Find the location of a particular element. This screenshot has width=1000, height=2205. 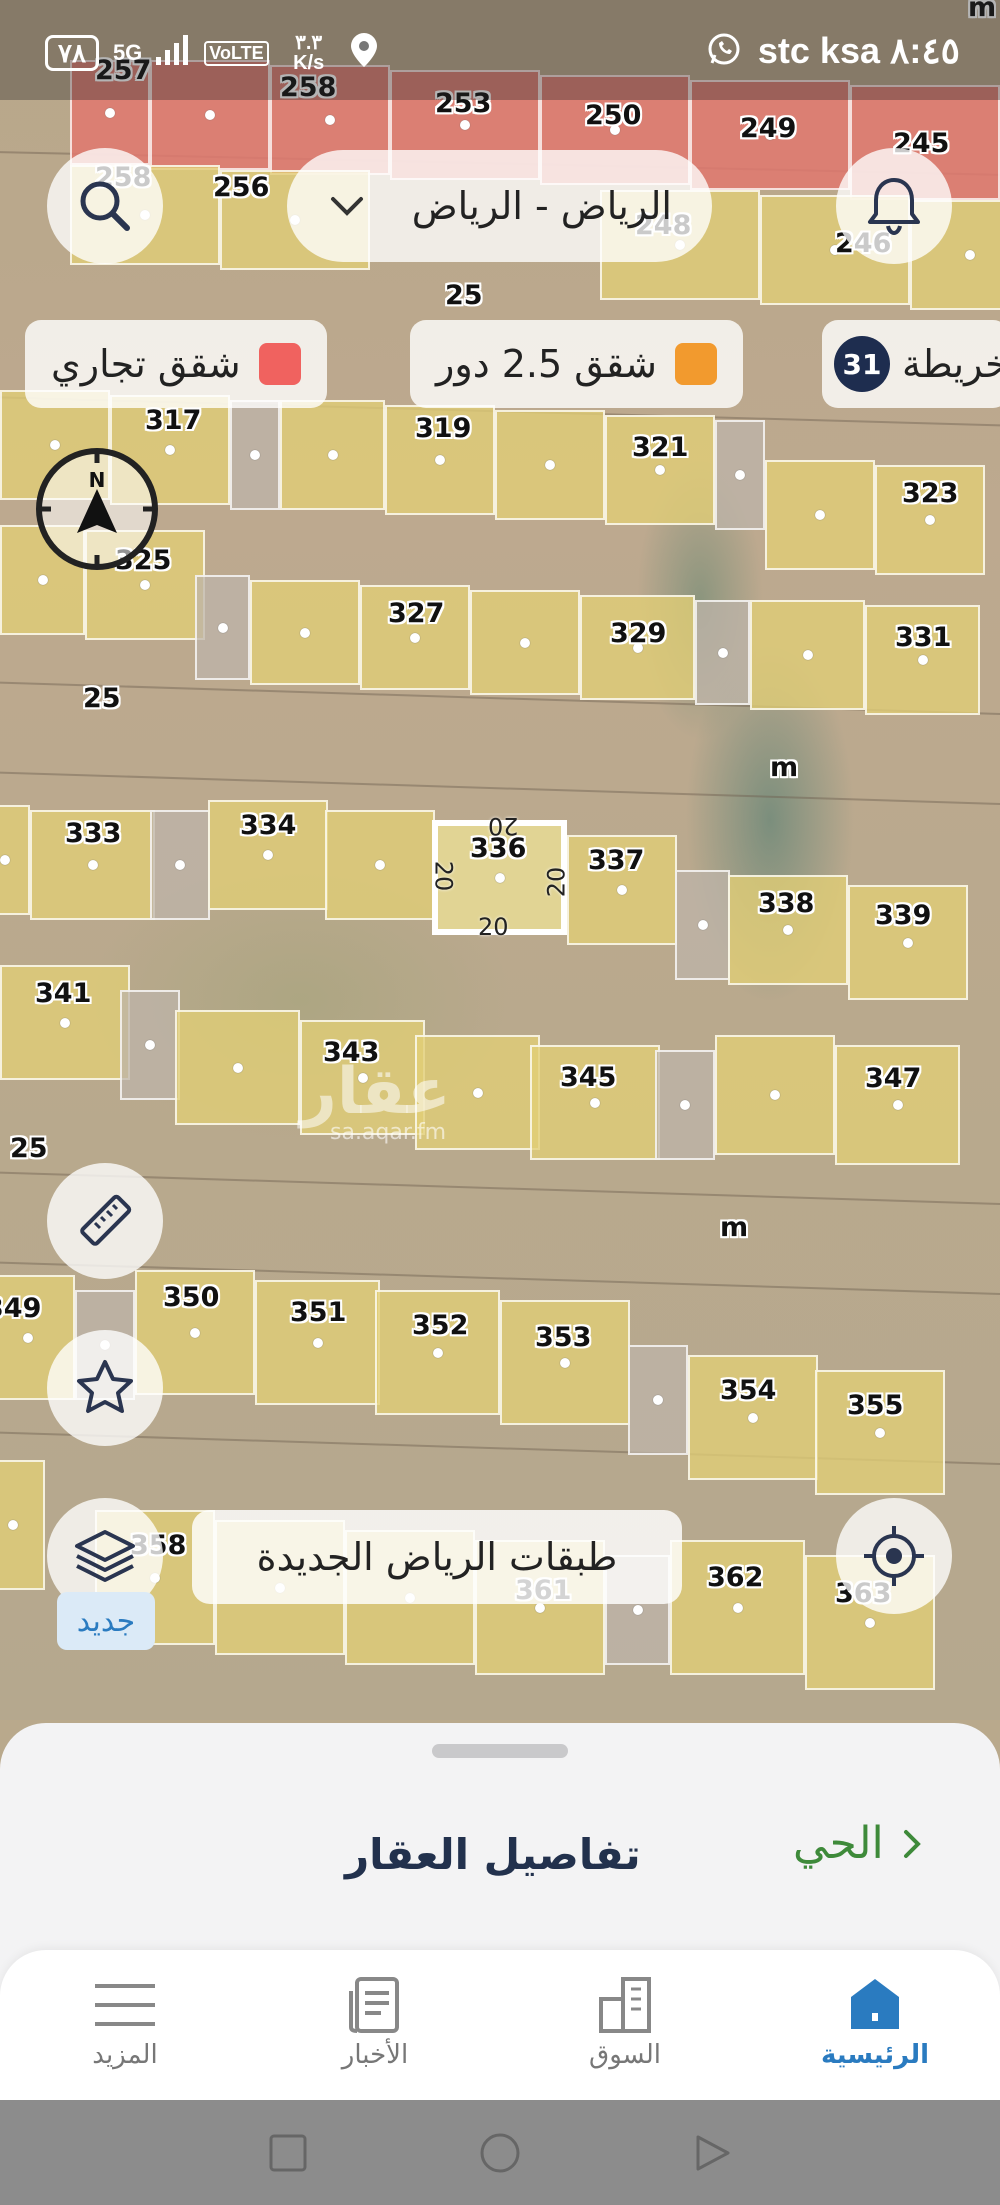

new-tag: جديد is located at coordinates (106, 1621).